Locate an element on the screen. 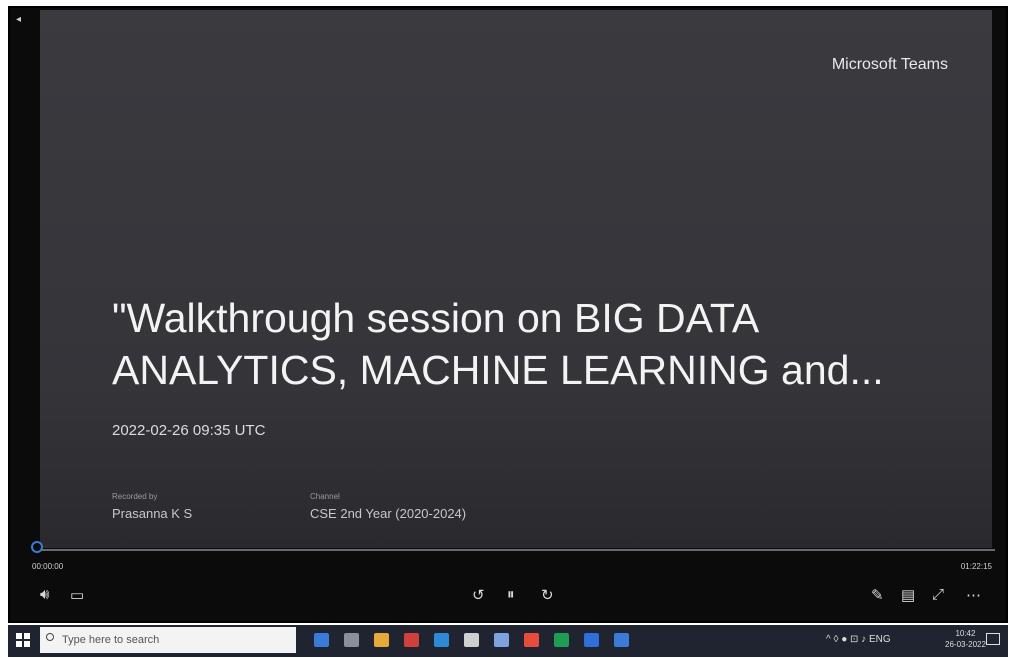 The height and width of the screenshot is (658, 1017). progress-handle is located at coordinates (37, 547).